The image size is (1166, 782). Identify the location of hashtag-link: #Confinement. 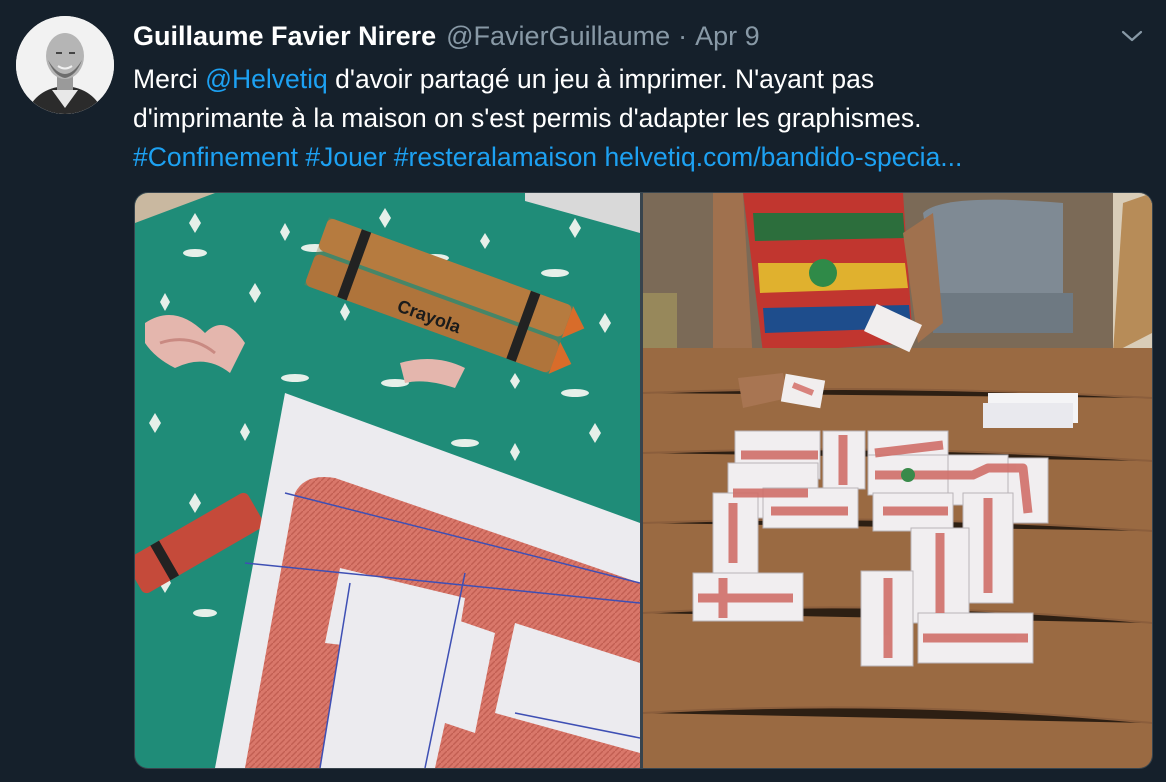
(215, 157).